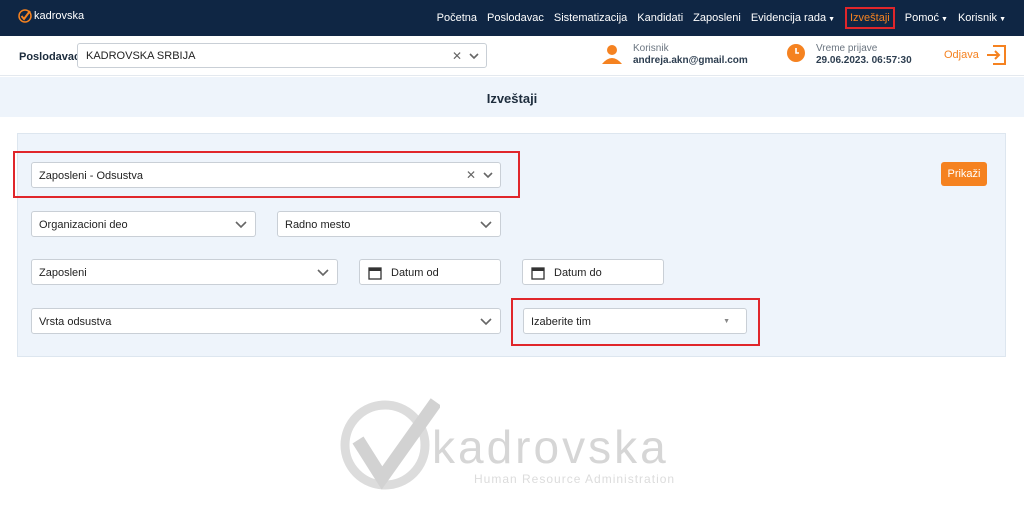 The height and width of the screenshot is (514, 1024). I want to click on nav-item-label: Pomoć, so click(921, 18).